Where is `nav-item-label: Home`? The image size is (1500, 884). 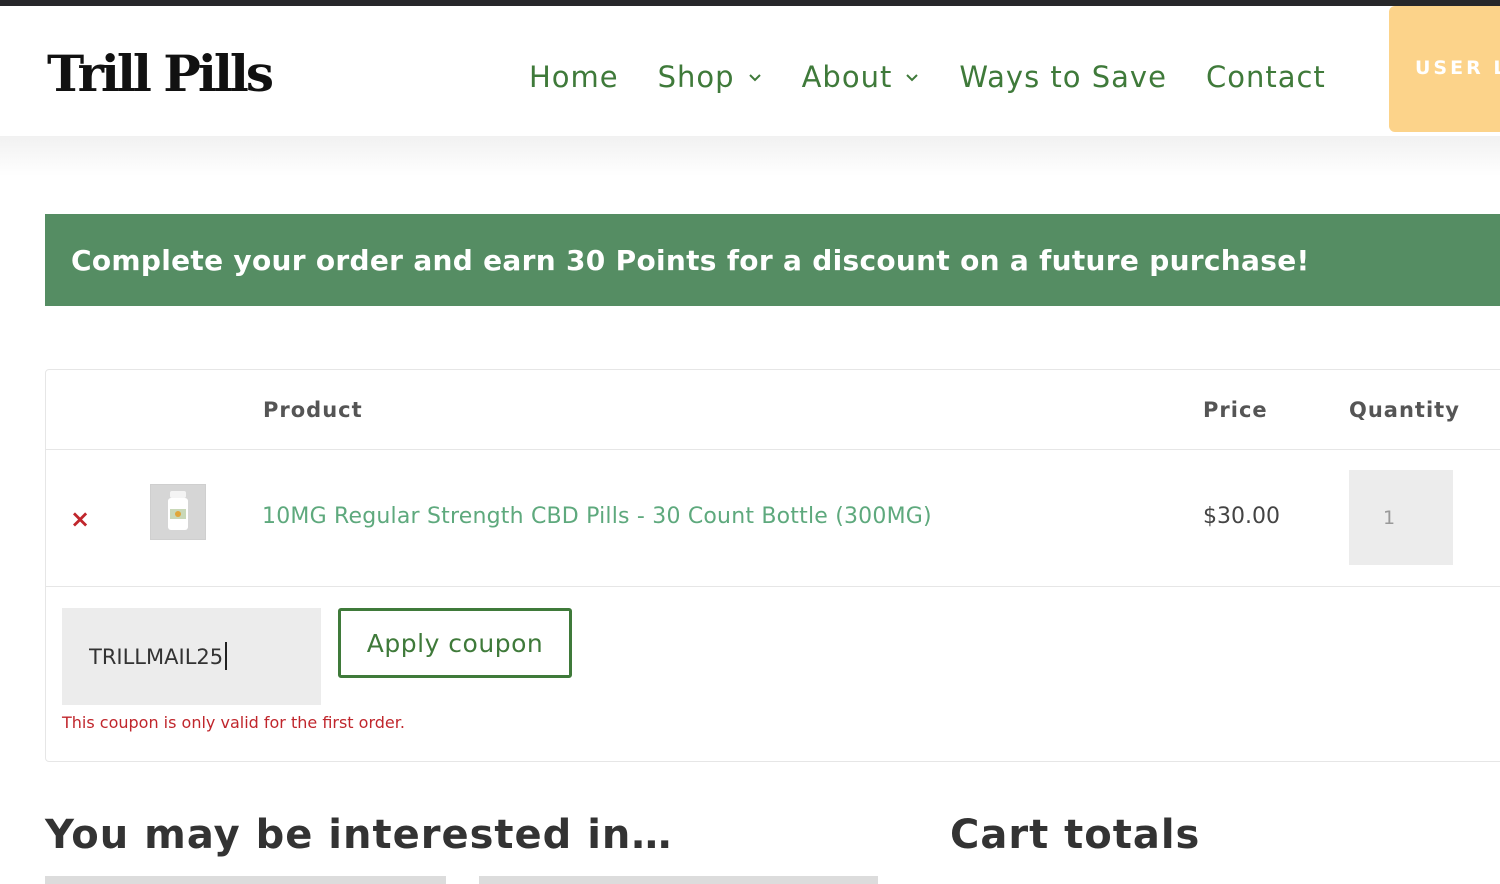
nav-item-label: Home is located at coordinates (574, 77).